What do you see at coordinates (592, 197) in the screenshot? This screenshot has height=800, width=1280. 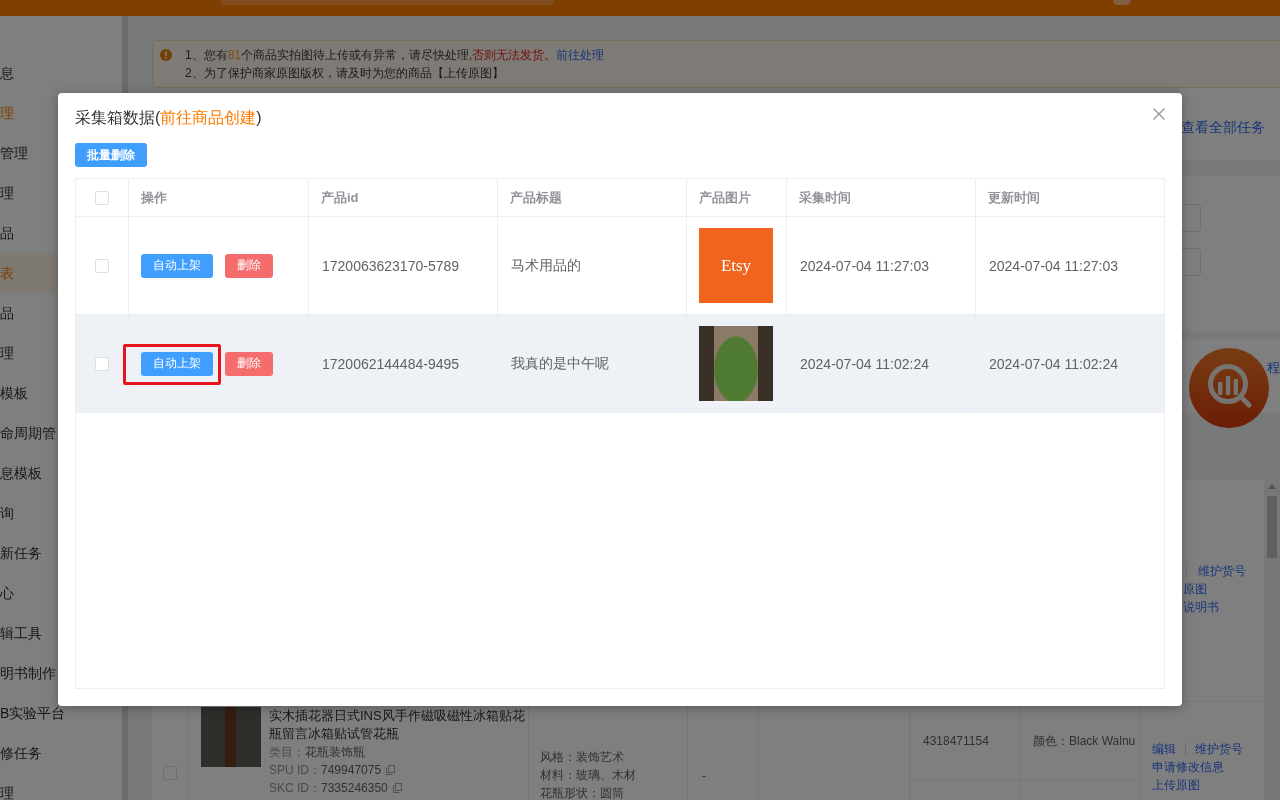 I see `column-header: 产品标题` at bounding box center [592, 197].